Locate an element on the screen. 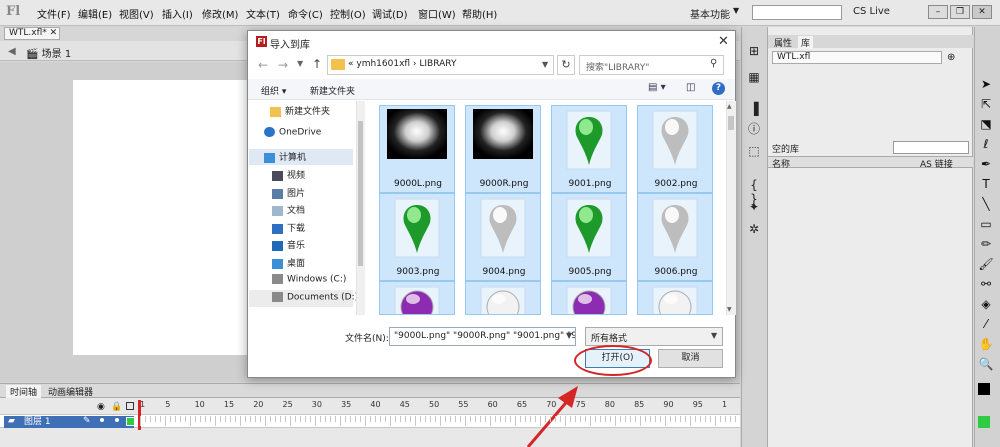 Image resolution: width=1000 pixels, height=447 pixels. document-tab: WTL.xfl* ✕ is located at coordinates (32, 33).